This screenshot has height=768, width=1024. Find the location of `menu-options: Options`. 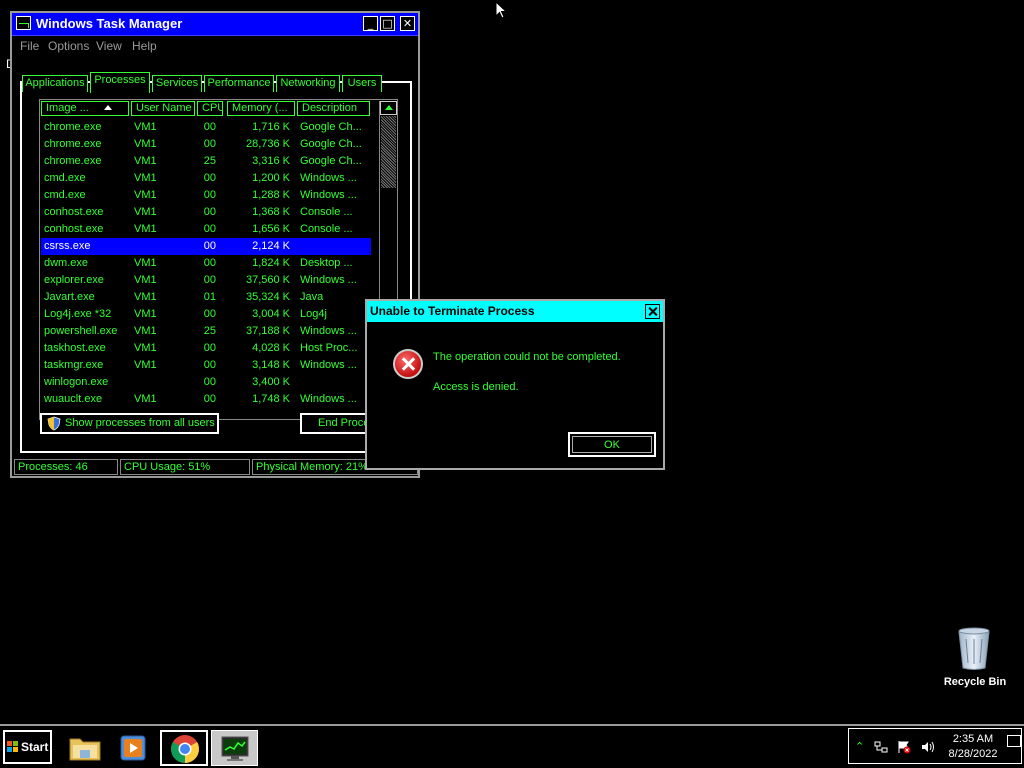

menu-options: Options is located at coordinates (68, 46).